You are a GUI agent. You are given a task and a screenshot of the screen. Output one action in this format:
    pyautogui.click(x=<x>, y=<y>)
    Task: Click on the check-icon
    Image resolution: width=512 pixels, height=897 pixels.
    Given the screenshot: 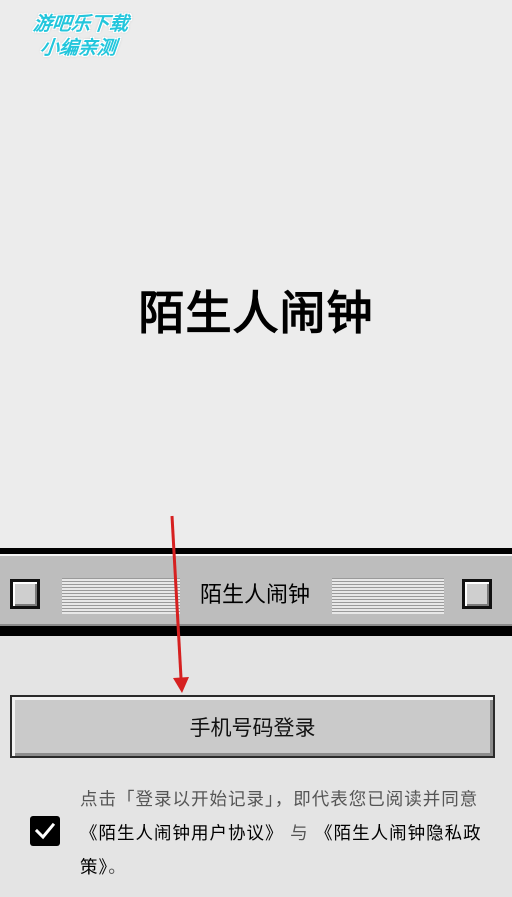 What is the action you would take?
    pyautogui.click(x=45, y=831)
    